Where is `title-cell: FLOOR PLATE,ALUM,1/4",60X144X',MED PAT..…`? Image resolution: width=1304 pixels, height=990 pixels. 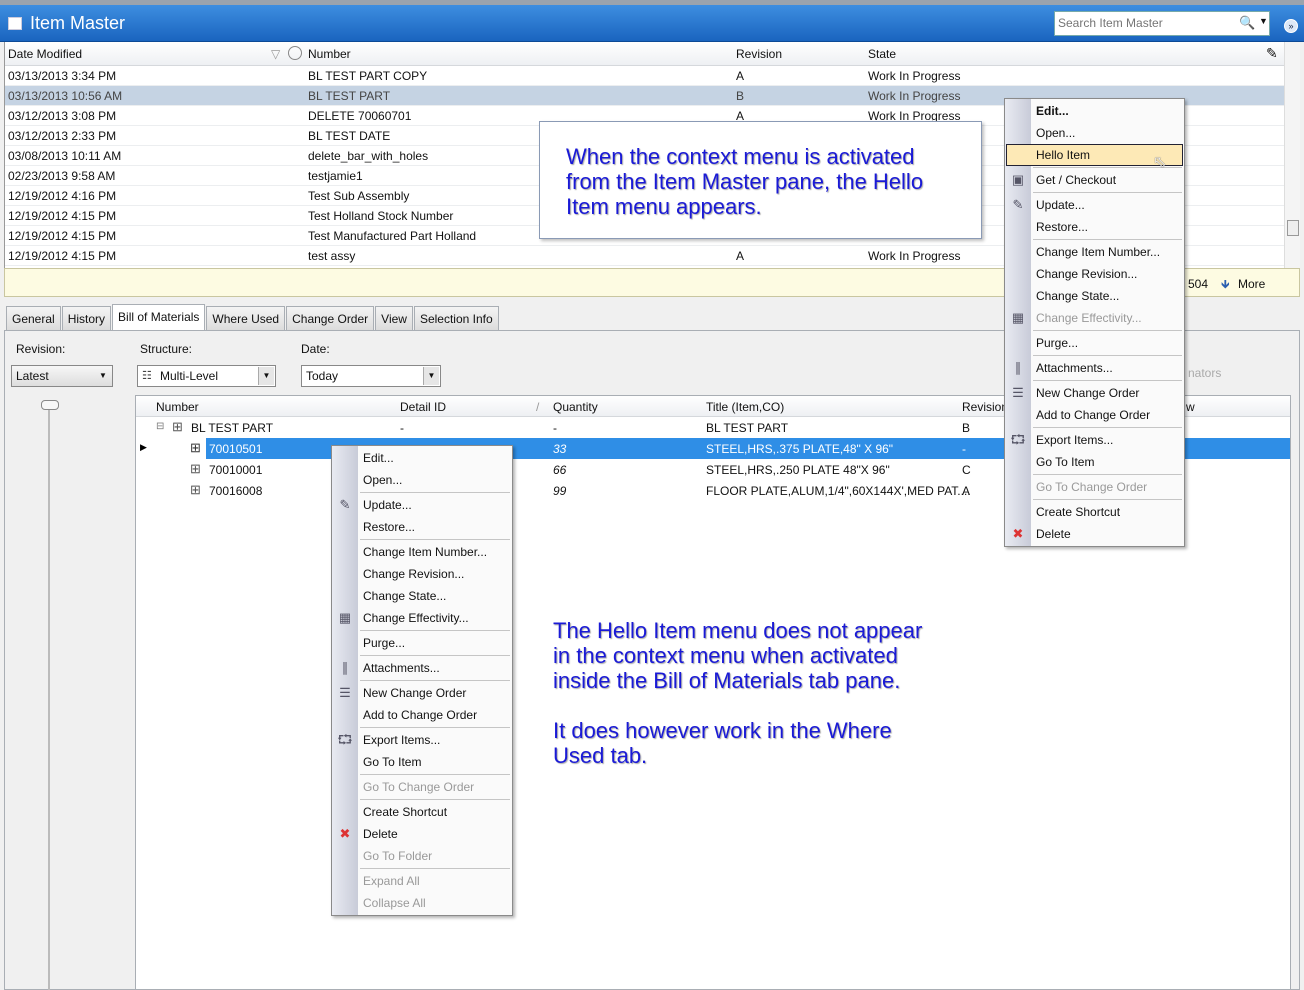
title-cell: FLOOR PLATE,ALUM,1/4",60X144X',MED PAT..… is located at coordinates (838, 491).